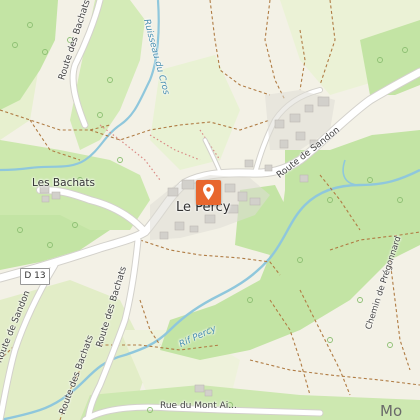 This screenshot has height=420, width=420. I want to click on place-label-mo-partial: Mo, so click(391, 411).